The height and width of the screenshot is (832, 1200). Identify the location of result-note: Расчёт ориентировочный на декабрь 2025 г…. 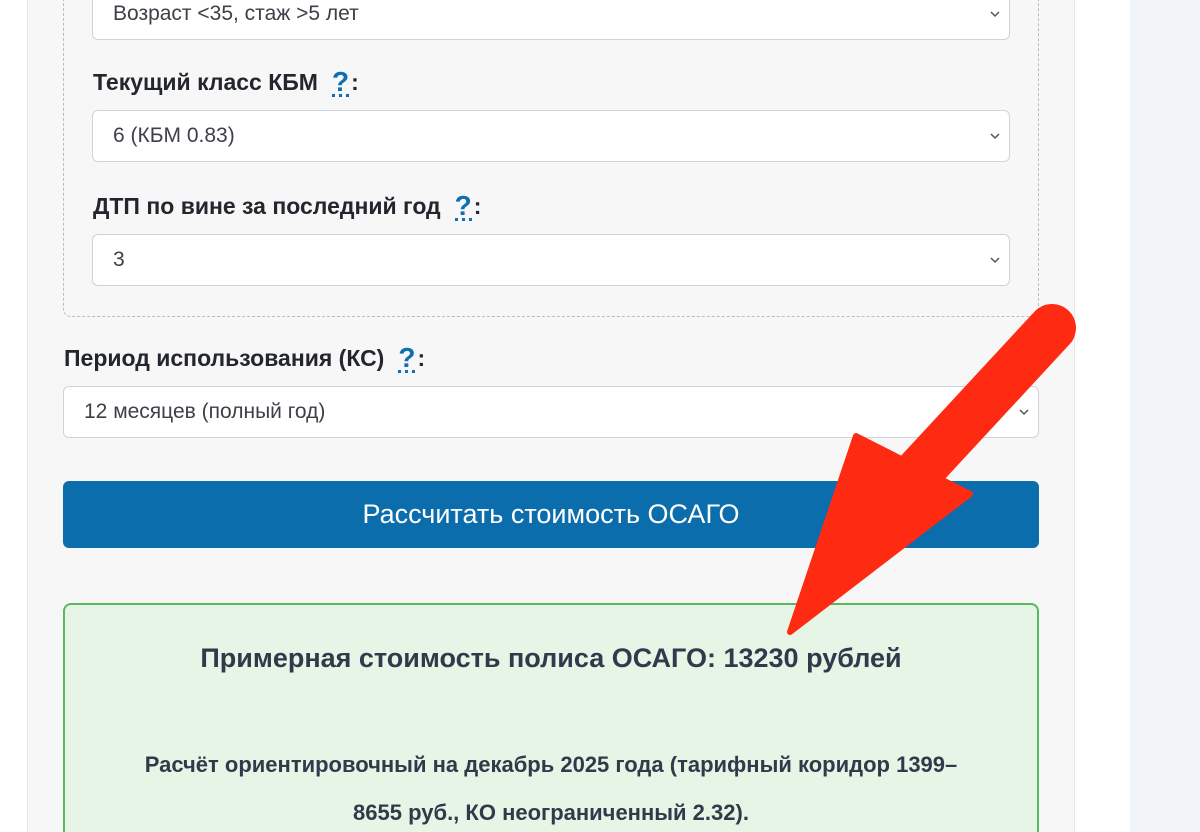
(551, 786).